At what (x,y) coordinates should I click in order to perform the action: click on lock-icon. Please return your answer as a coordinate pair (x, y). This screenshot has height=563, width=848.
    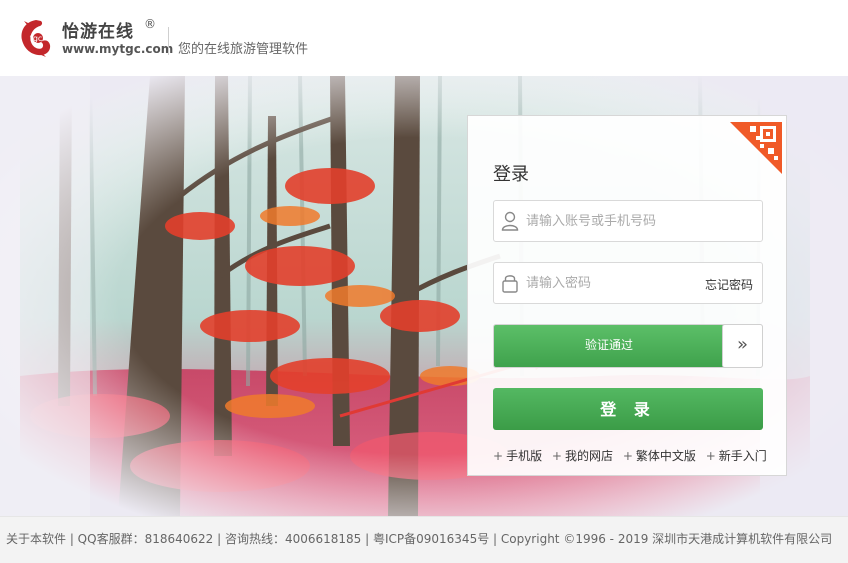
    Looking at the image, I should click on (510, 284).